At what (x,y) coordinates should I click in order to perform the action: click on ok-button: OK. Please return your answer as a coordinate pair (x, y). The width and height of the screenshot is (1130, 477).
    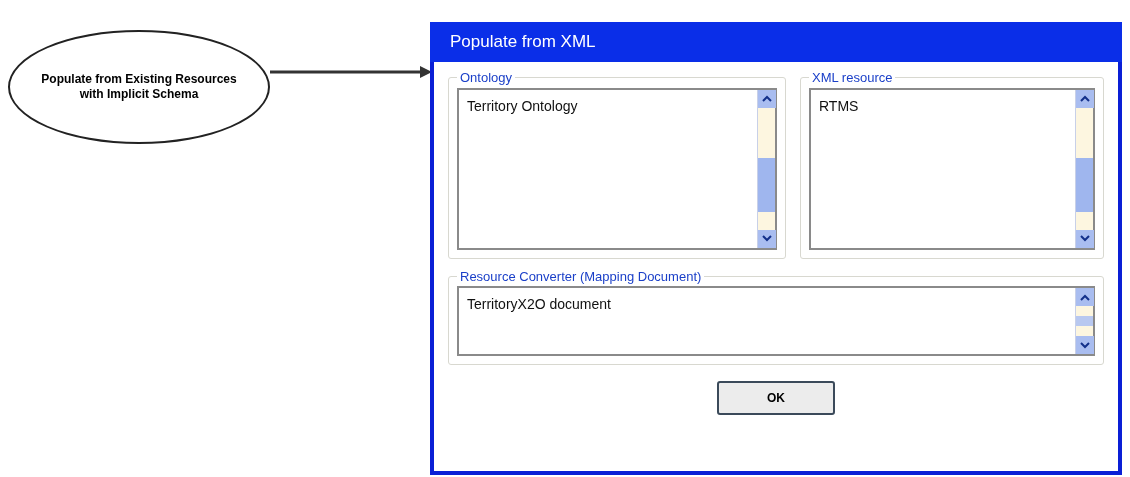
    Looking at the image, I should click on (776, 398).